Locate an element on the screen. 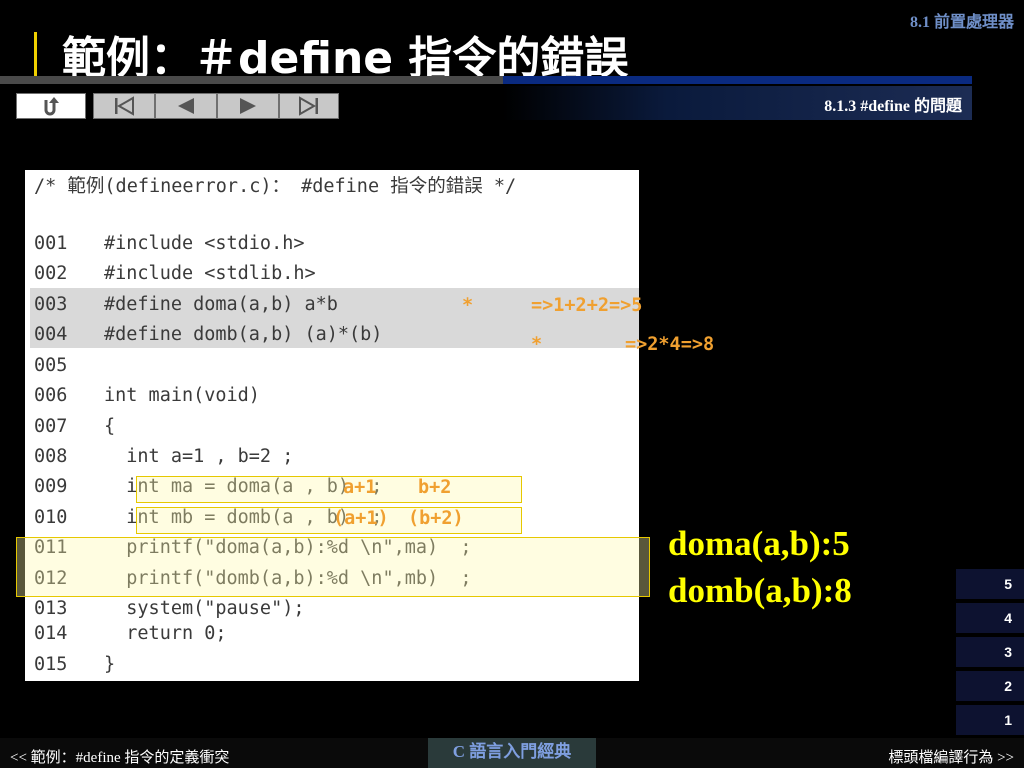 The width and height of the screenshot is (1024, 768). page-item-3: 3 is located at coordinates (990, 652).